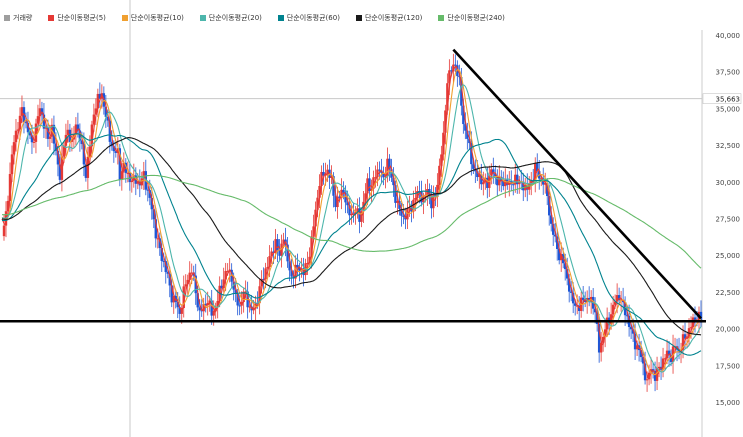  I want to click on y-tick-label: 40,000, so click(728, 36).